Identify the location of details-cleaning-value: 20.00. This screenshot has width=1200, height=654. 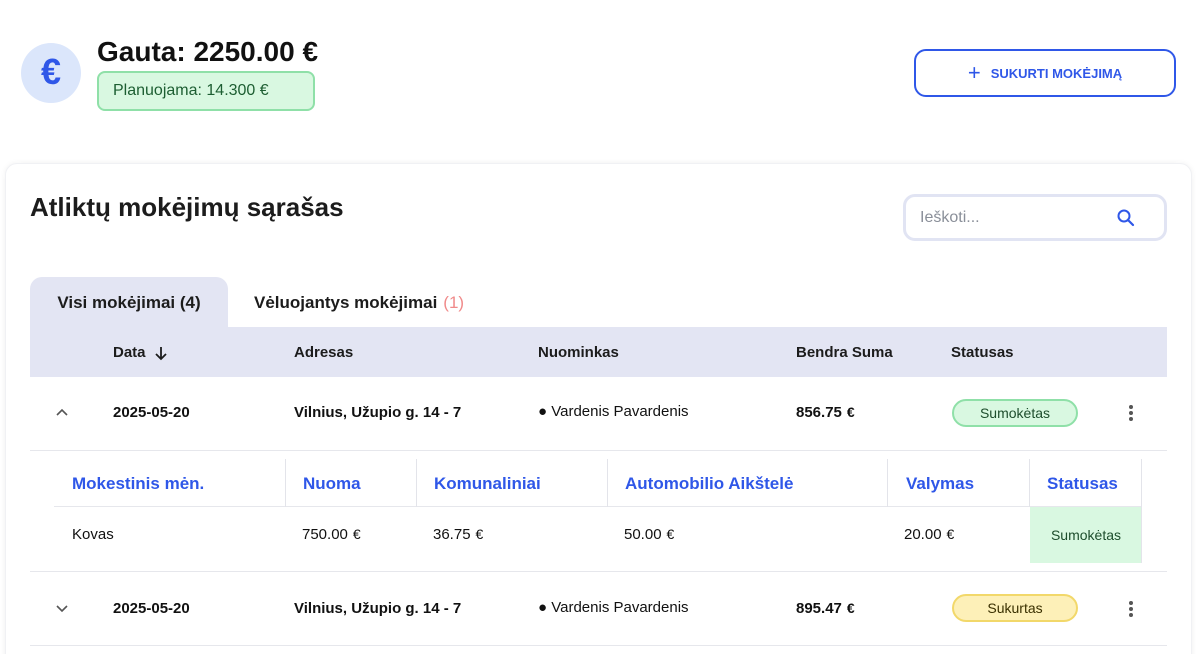
(923, 534).